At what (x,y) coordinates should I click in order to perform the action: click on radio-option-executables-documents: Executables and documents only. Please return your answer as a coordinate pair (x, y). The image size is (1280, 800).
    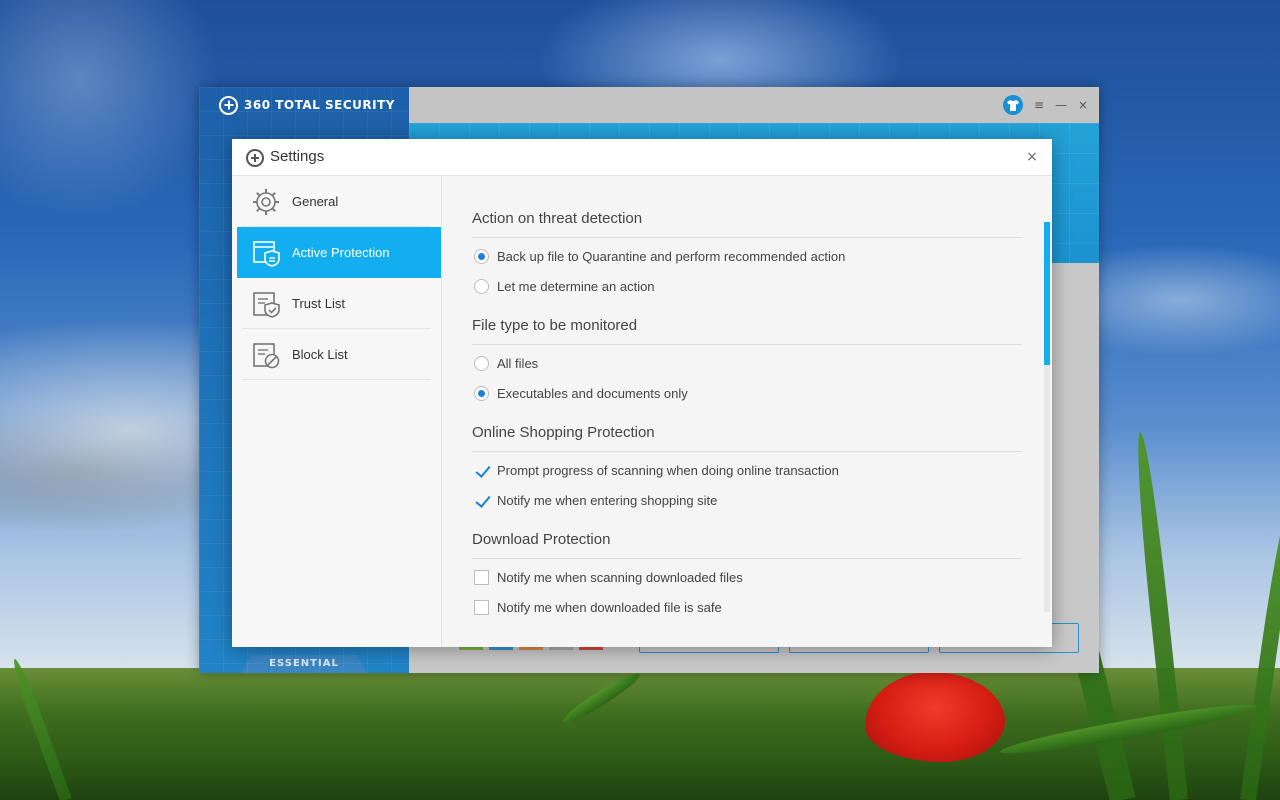
    Looking at the image, I should click on (581, 393).